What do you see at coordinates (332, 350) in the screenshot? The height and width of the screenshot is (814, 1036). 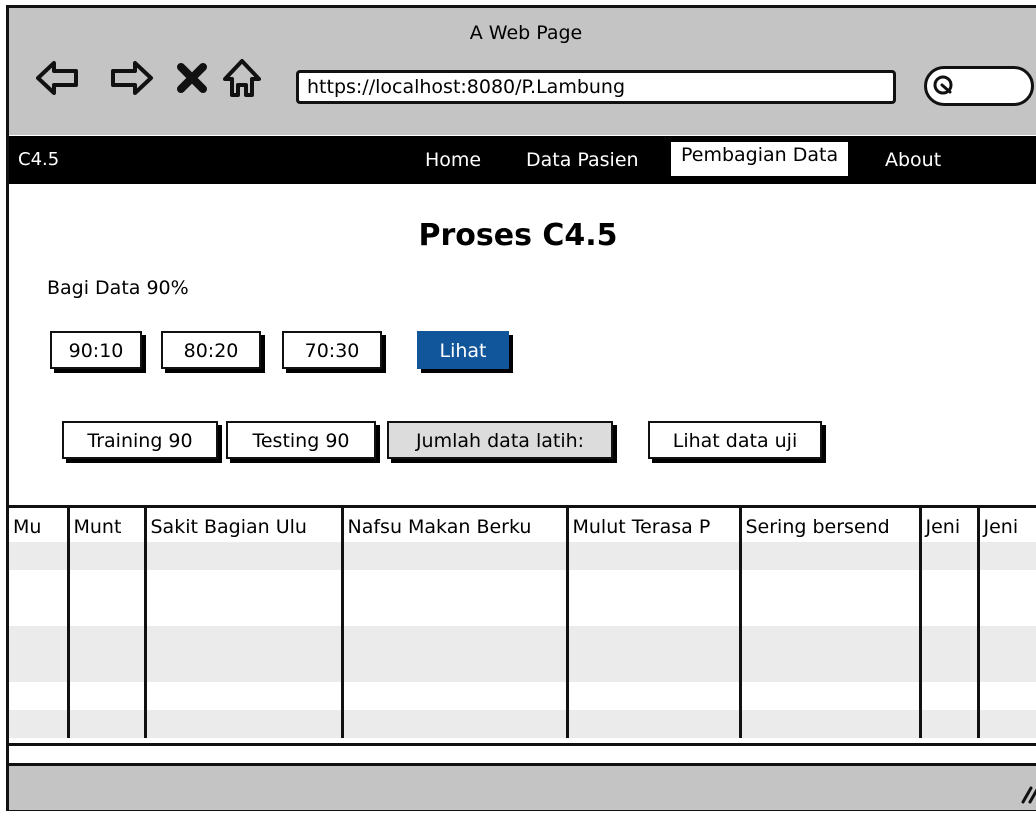 I see `split-70-30-button: 70:30` at bounding box center [332, 350].